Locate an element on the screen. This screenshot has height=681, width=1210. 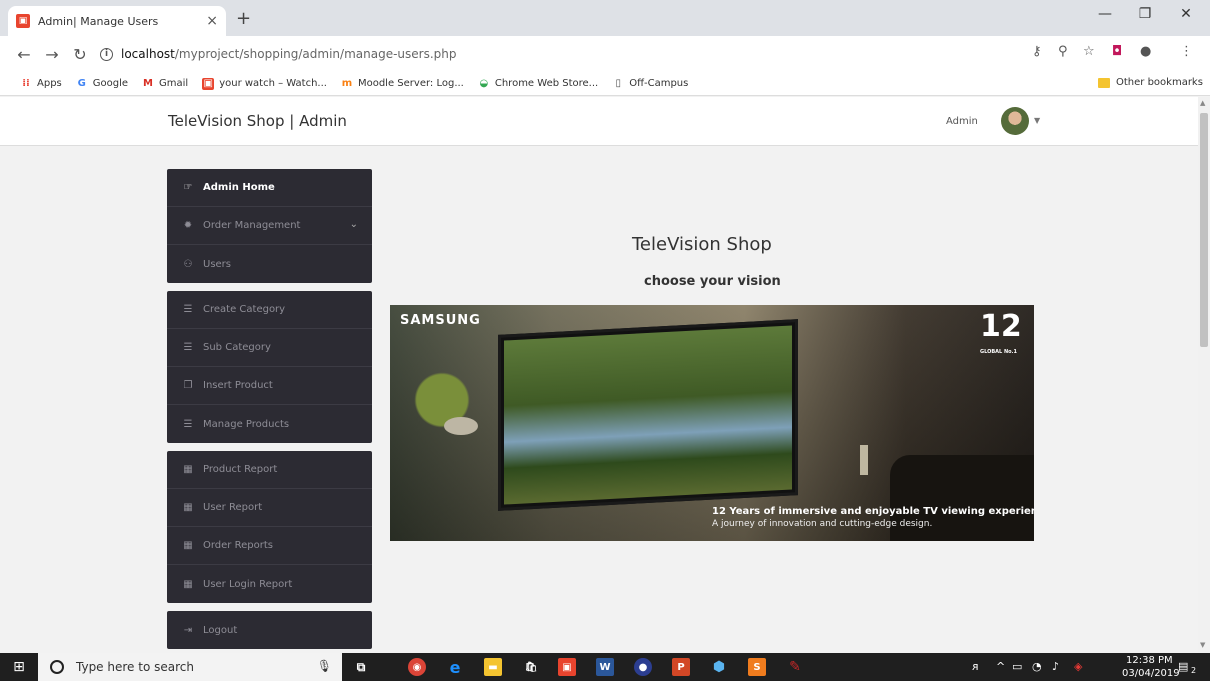
sidebar-item-admin-home: ☞ Admin Home is located at coordinates (269, 188).